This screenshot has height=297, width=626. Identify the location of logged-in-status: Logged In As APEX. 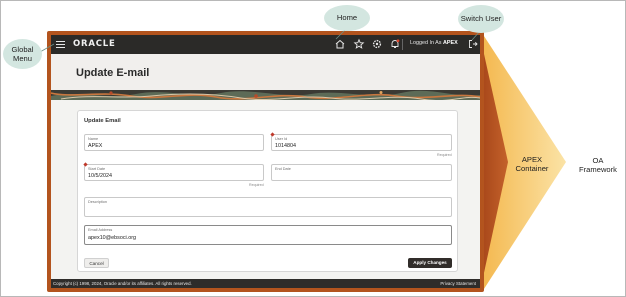
(434, 43).